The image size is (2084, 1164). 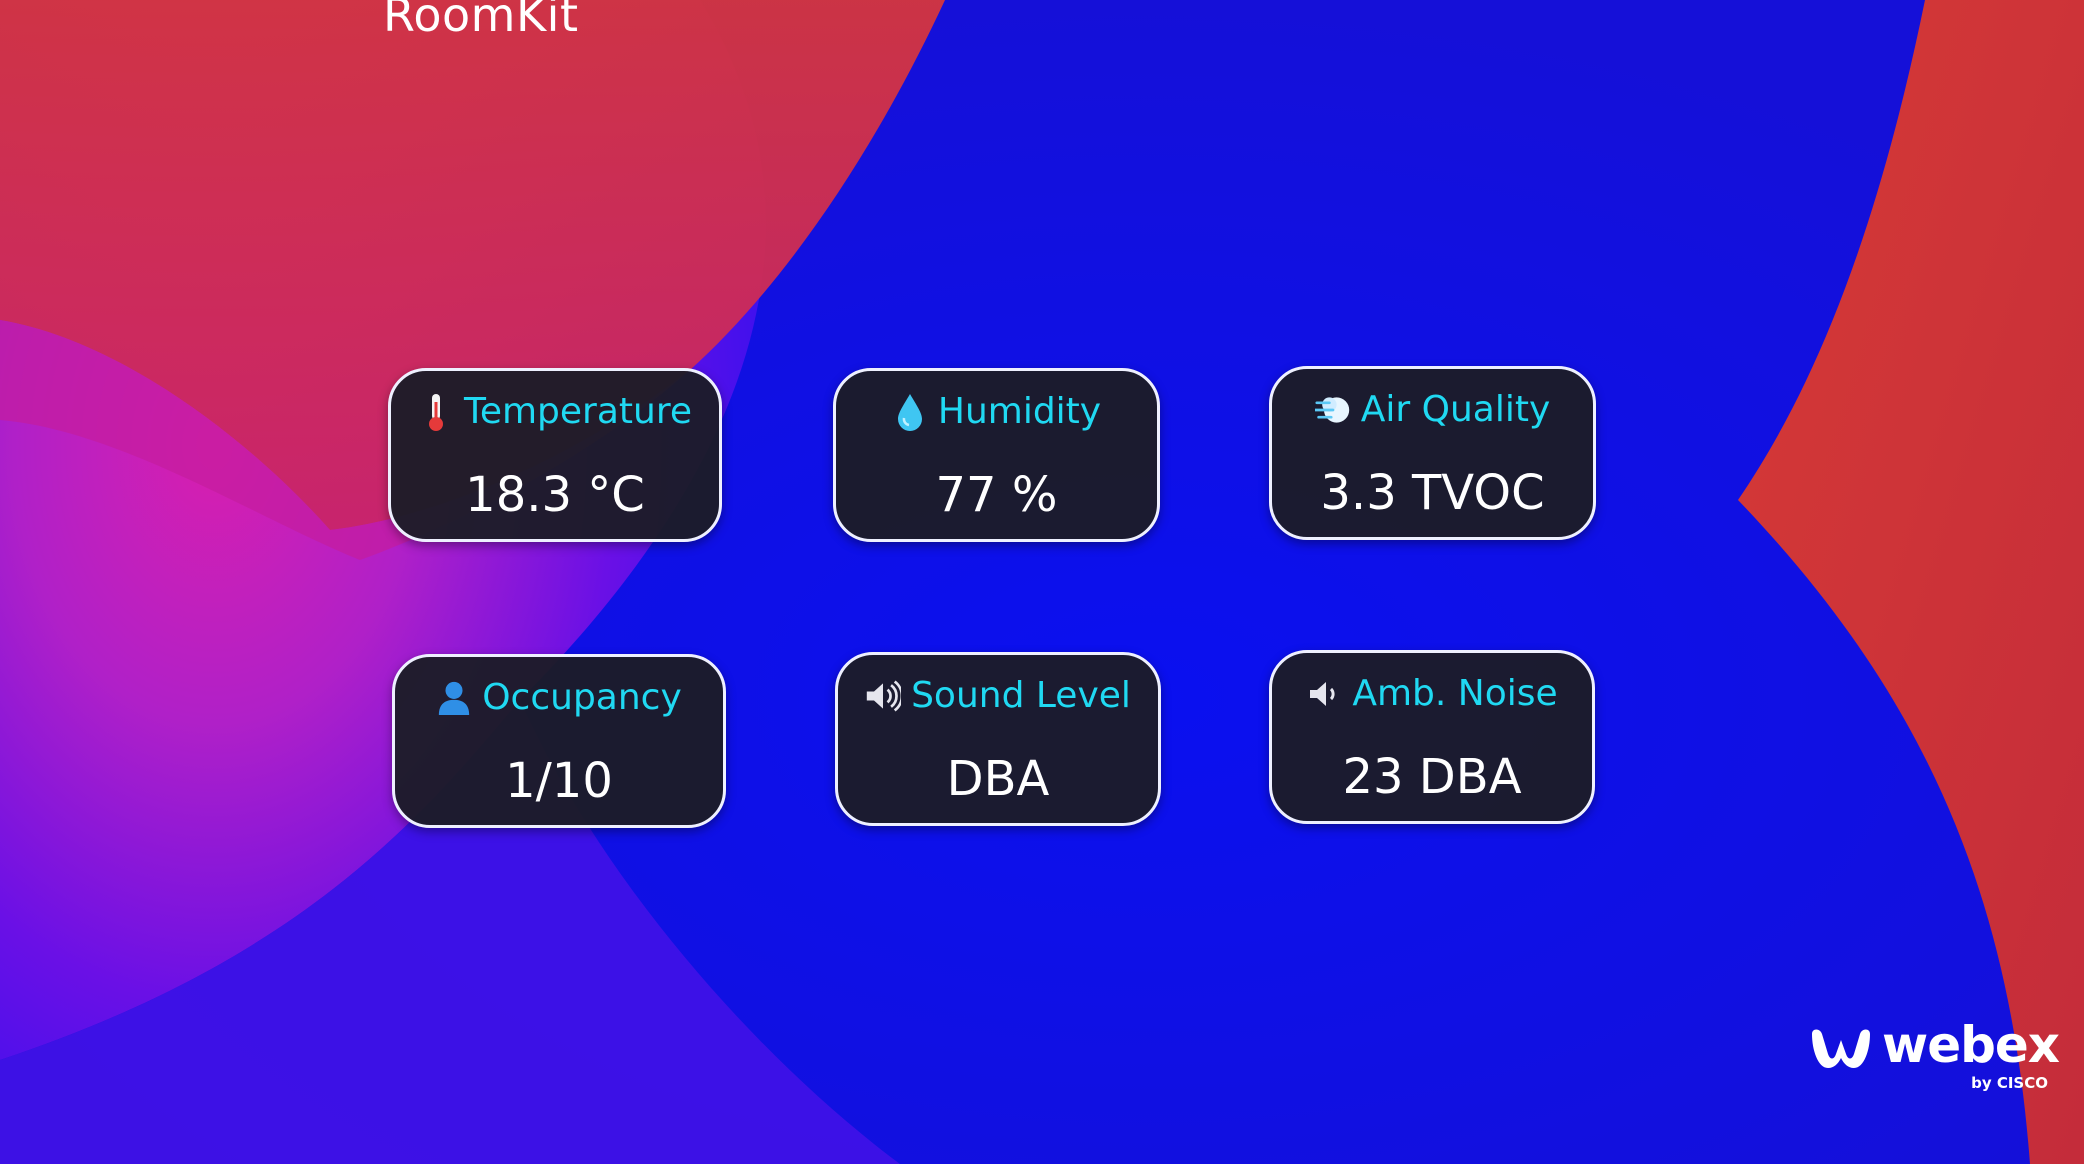 I want to click on temperature-value: 18.3 °C, so click(x=555, y=495).